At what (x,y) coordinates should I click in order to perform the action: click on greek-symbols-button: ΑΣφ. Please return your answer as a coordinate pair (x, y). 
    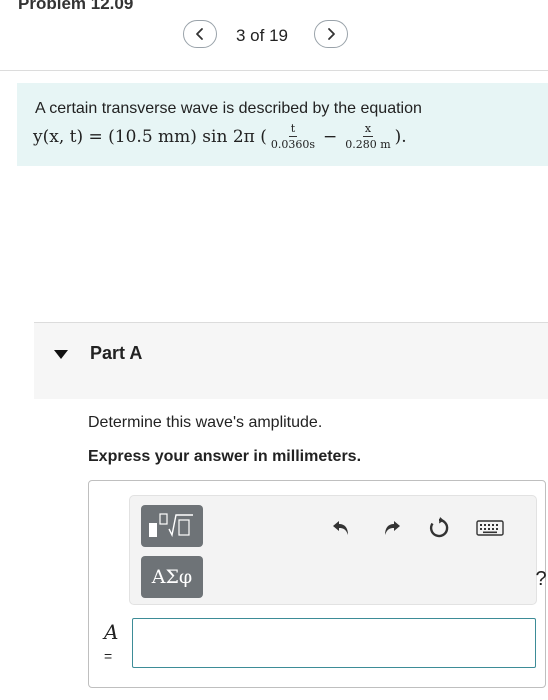
    Looking at the image, I should click on (172, 577).